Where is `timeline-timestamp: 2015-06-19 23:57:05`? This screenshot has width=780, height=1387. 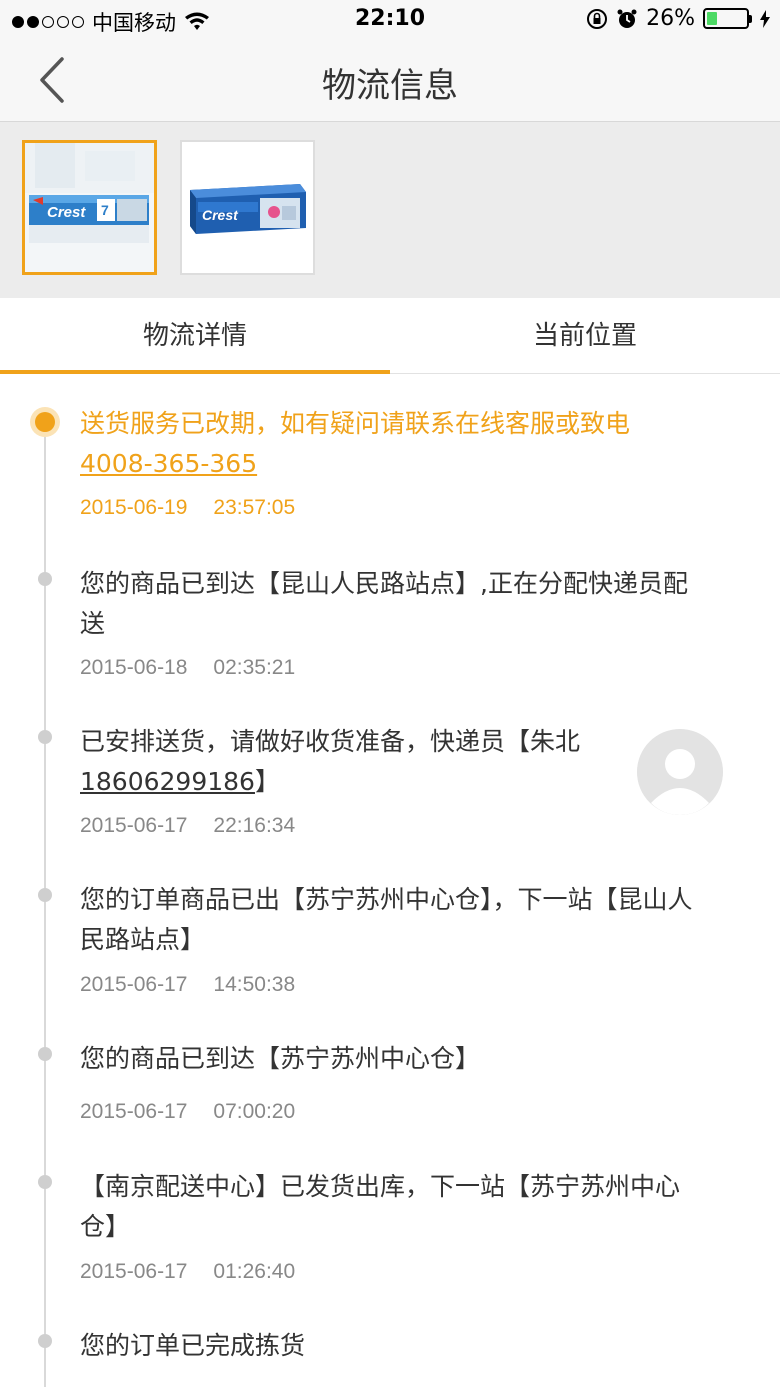
timeline-timestamp: 2015-06-19 23:57:05 is located at coordinates (187, 508).